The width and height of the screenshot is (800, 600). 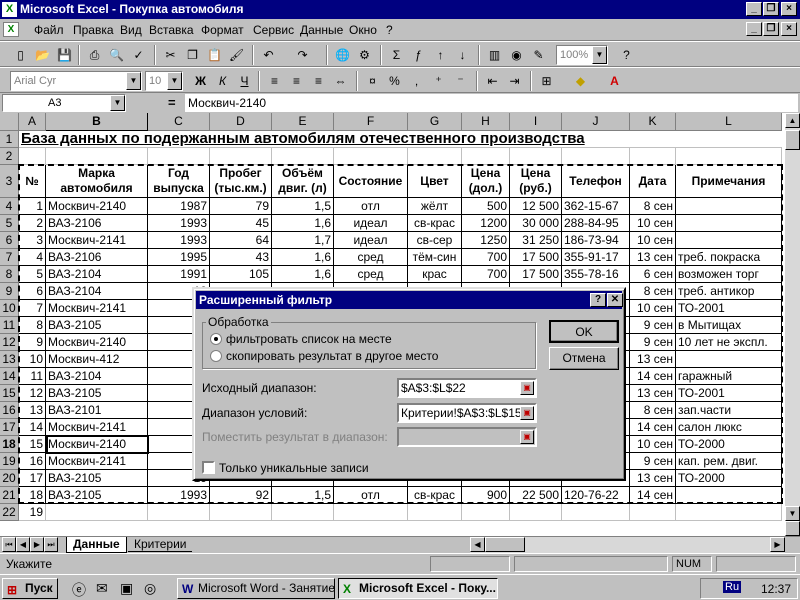 What do you see at coordinates (492, 81) in the screenshot?
I see `decrease-indent-icon: ⇤` at bounding box center [492, 81].